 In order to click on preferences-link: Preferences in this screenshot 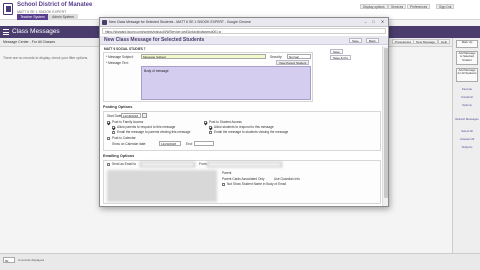, I will do `click(419, 6)`.